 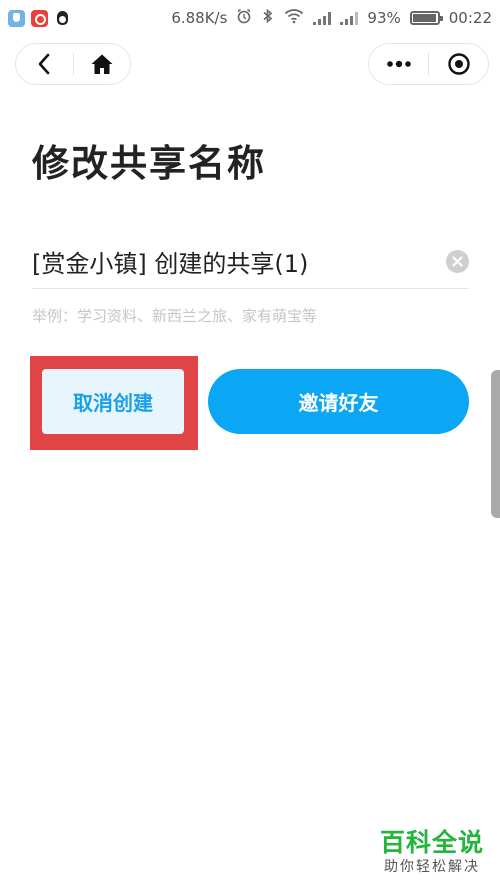 I want to click on music-app-icon, so click(x=39, y=18).